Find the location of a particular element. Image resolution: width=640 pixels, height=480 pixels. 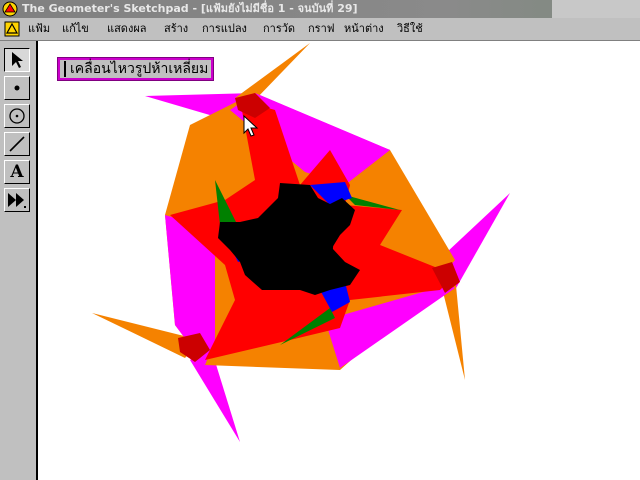

custom-tool is located at coordinates (17, 200).